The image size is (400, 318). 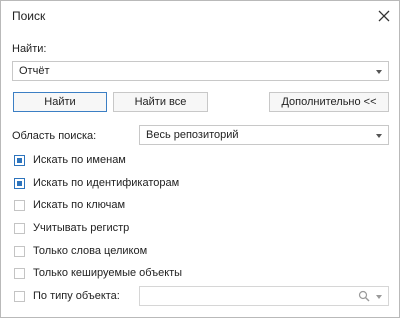 I want to click on option-label: Искать по идентификаторам, so click(x=106, y=183).